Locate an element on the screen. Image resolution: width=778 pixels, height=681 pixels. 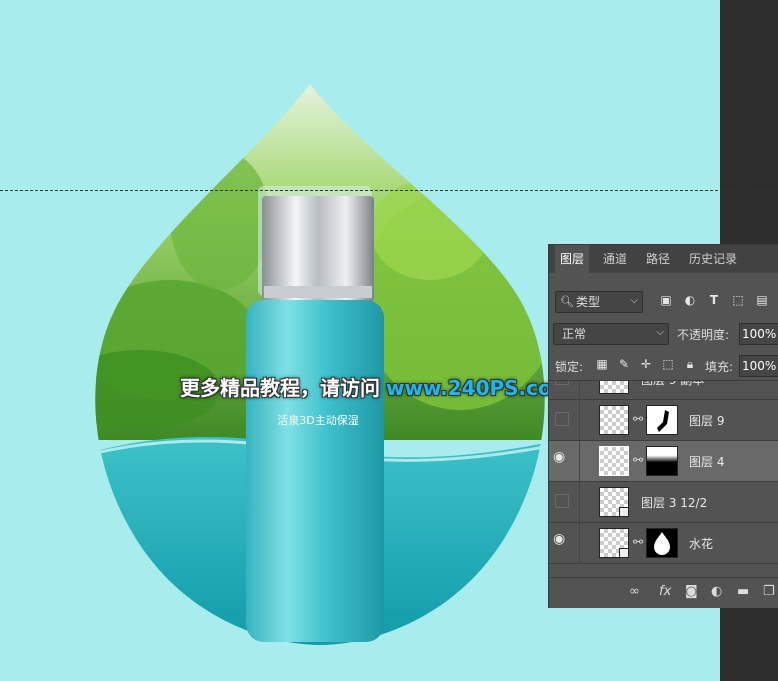
panel-tabs: 图层 通道 路径 历史记录 is located at coordinates (663, 259).